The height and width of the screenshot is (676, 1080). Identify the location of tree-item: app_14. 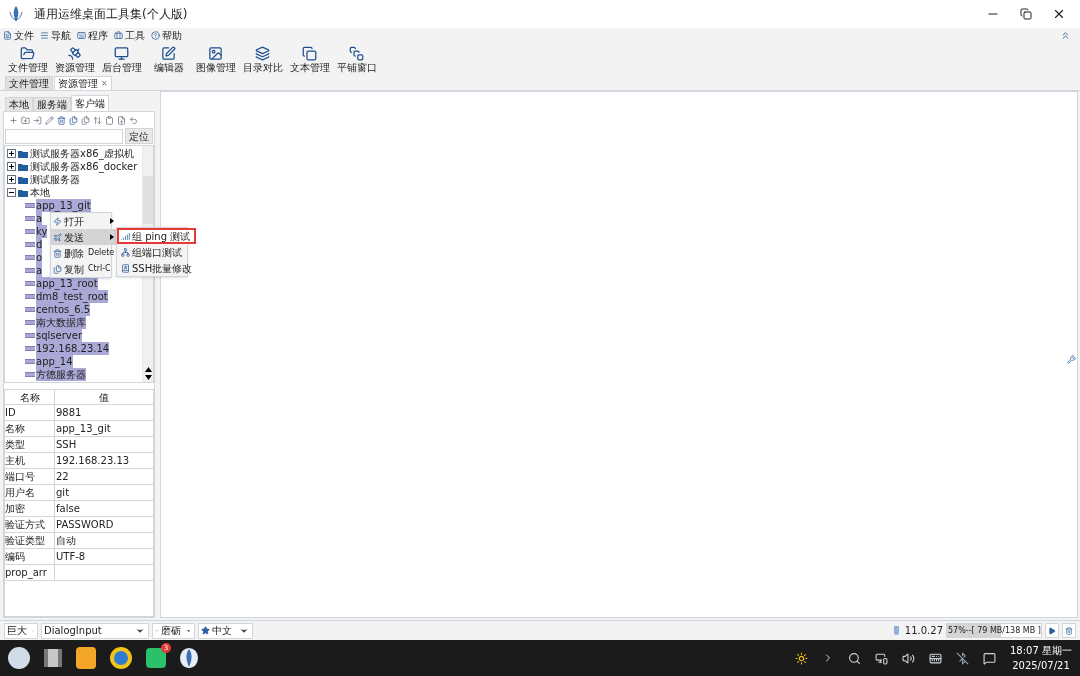
(54, 361).